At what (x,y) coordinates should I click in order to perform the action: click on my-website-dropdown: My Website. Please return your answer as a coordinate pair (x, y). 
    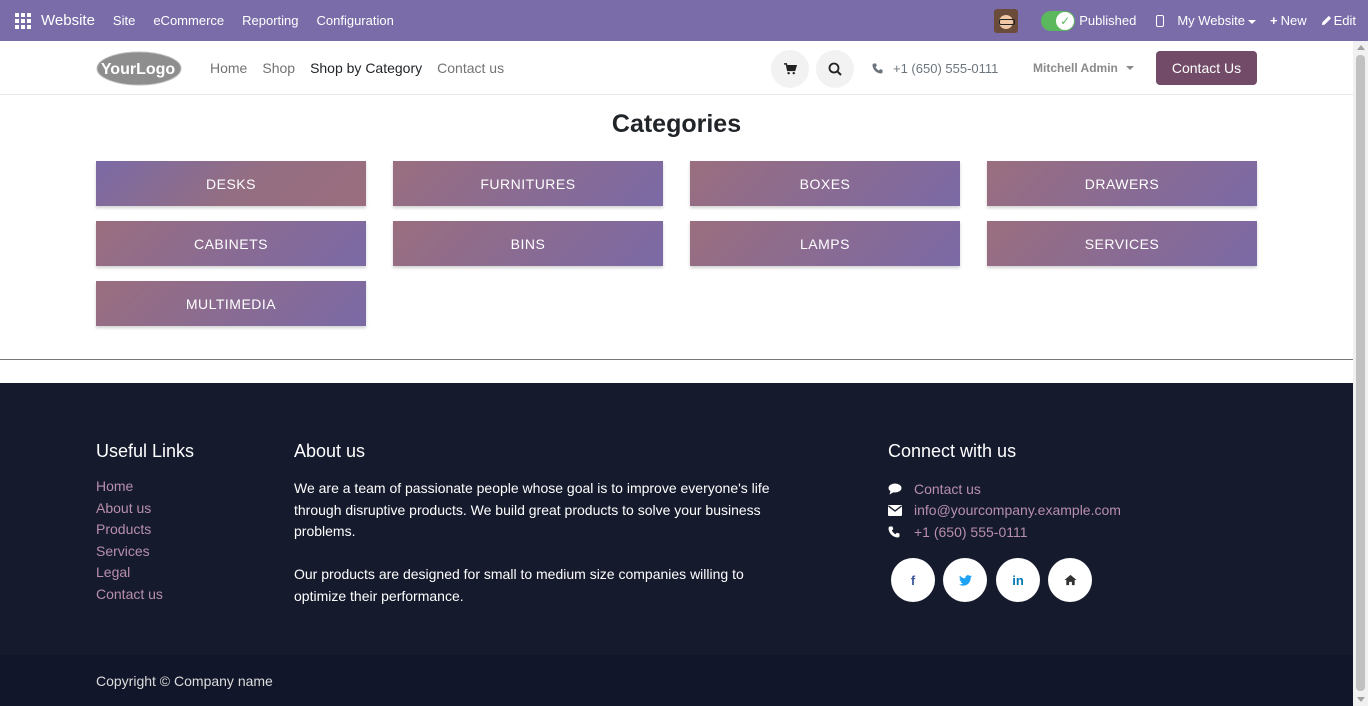
    Looking at the image, I should click on (1216, 20).